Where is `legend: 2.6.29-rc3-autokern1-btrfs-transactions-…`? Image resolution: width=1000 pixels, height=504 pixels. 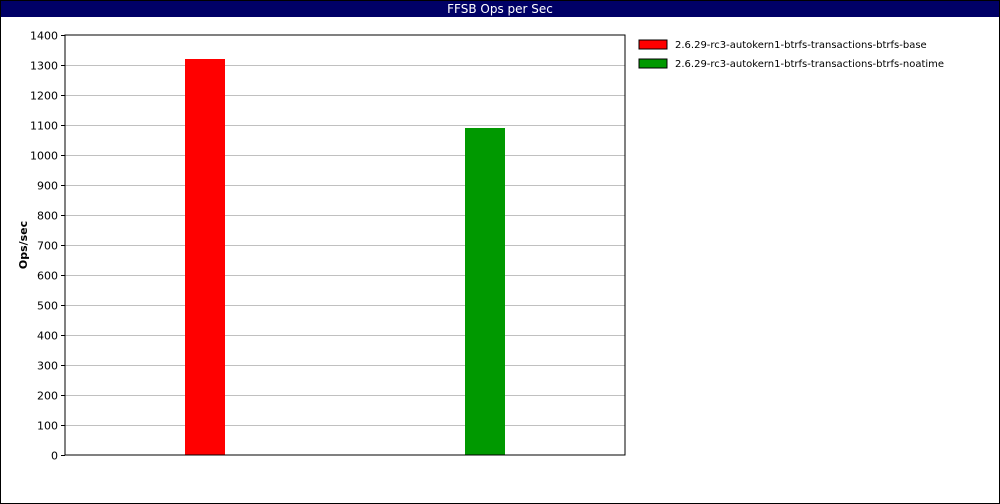
legend: 2.6.29-rc3-autokern1-btrfs-transactions-… is located at coordinates (791, 54).